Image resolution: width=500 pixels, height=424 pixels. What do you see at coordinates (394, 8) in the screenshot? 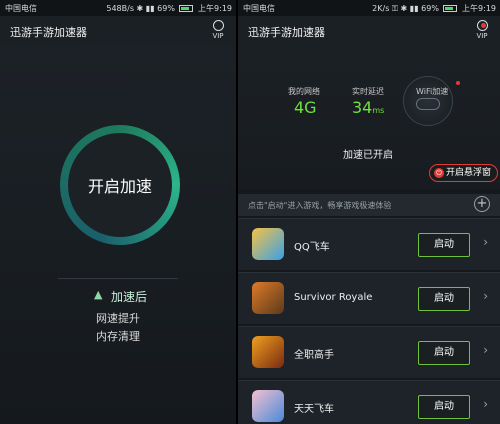
I see `key-icon: ⚿` at bounding box center [394, 8].